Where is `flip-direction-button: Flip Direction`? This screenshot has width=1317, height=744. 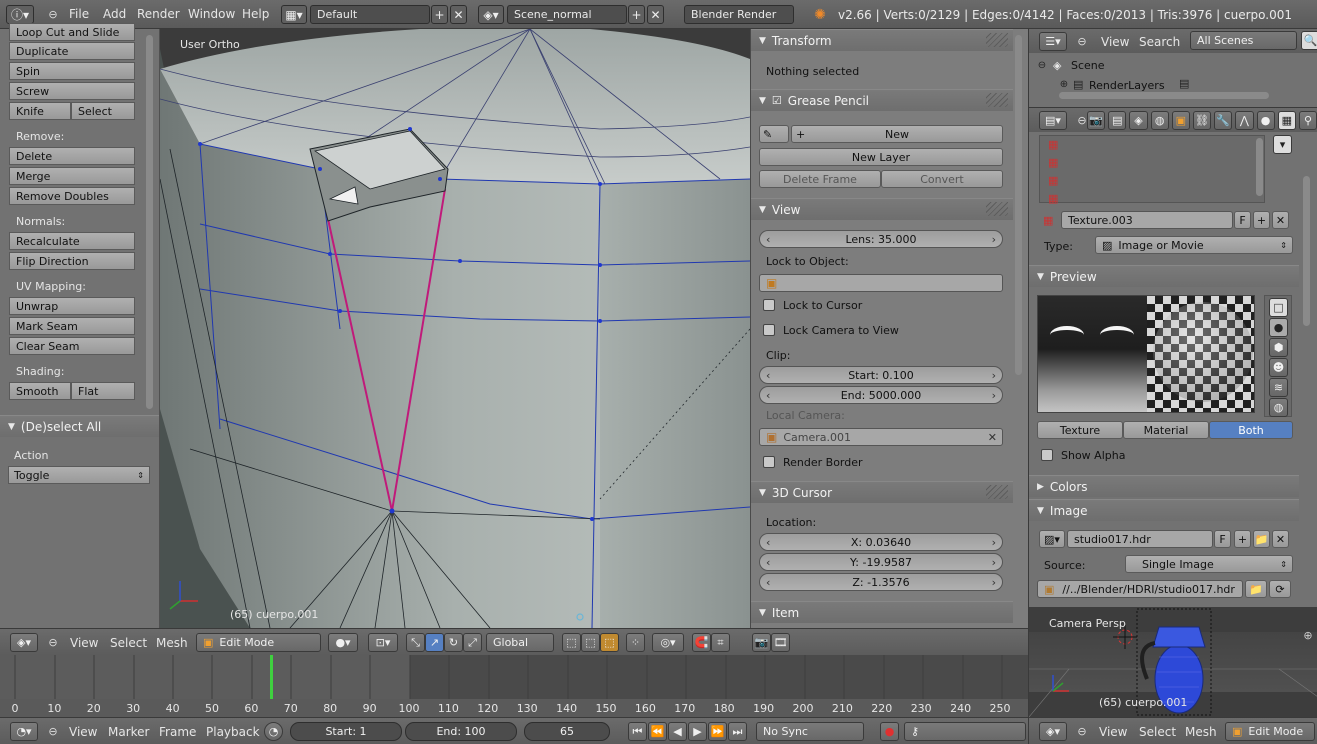
flip-direction-button: Flip Direction is located at coordinates (72, 261).